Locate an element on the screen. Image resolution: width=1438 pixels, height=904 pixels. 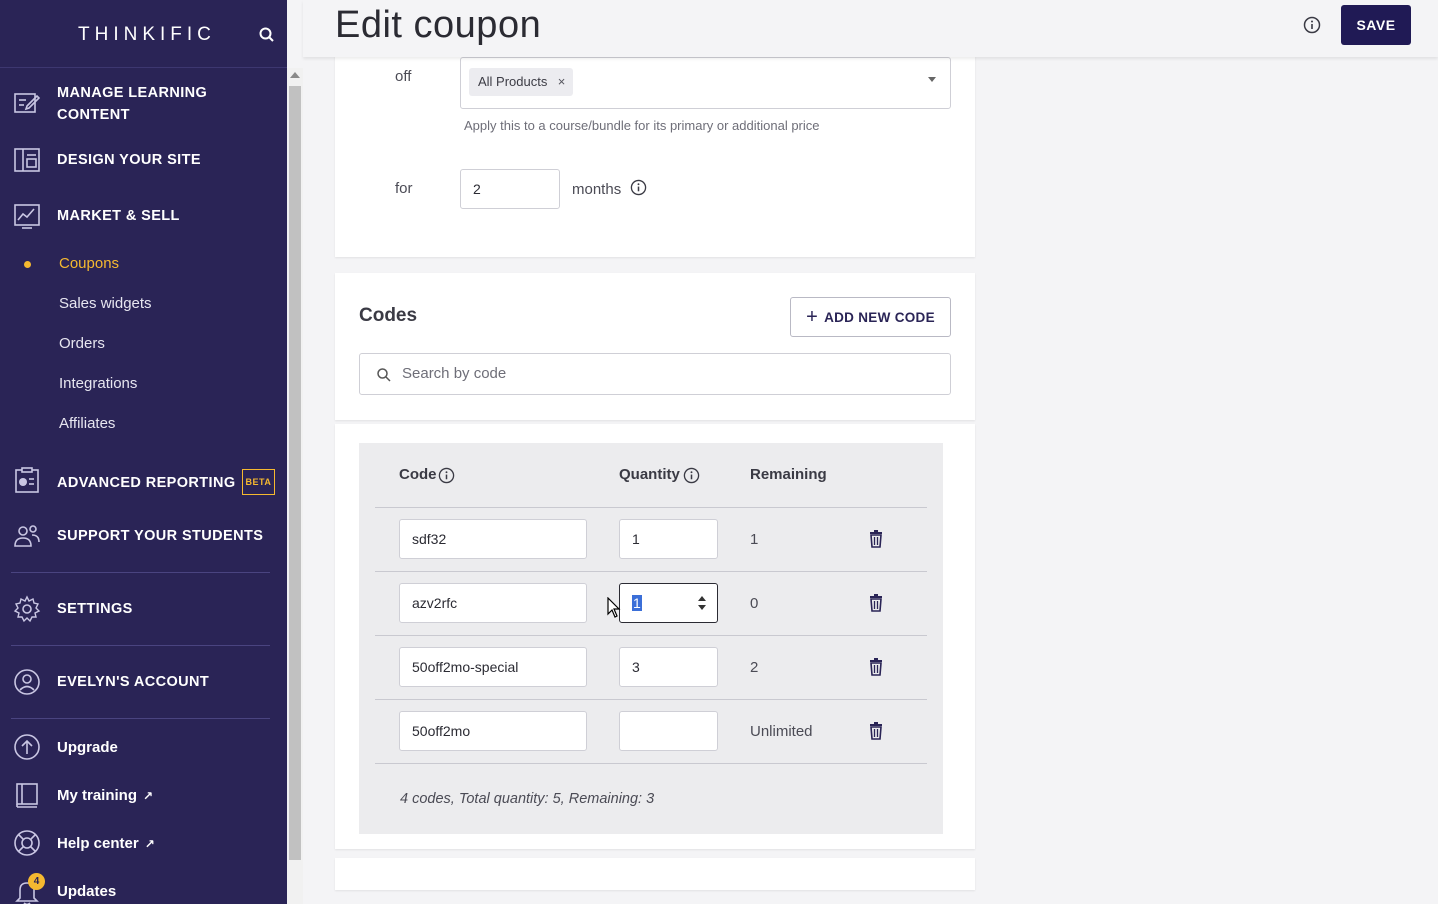
sidebar-header: THINKIFIC is located at coordinates (143, 34).